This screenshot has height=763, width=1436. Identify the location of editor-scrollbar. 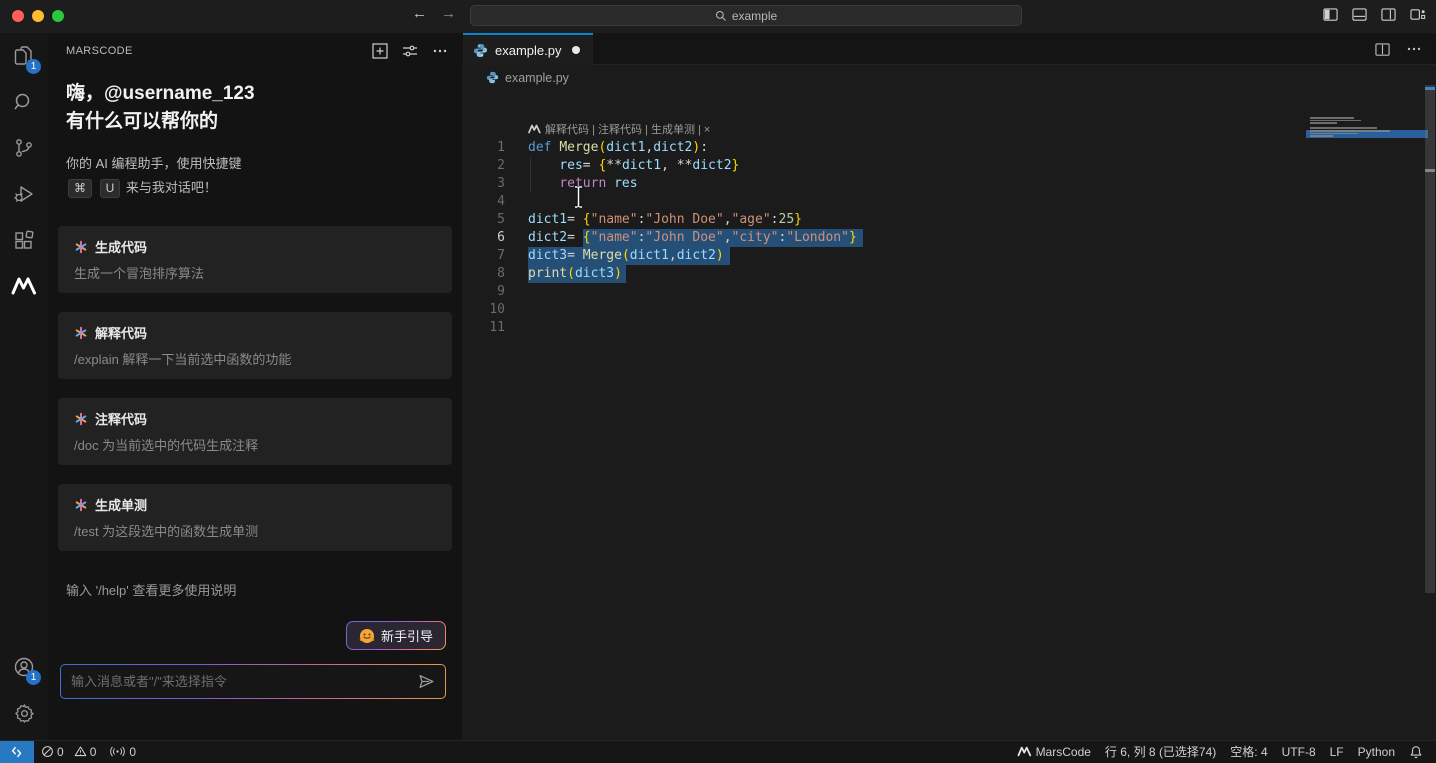
(1430, 386).